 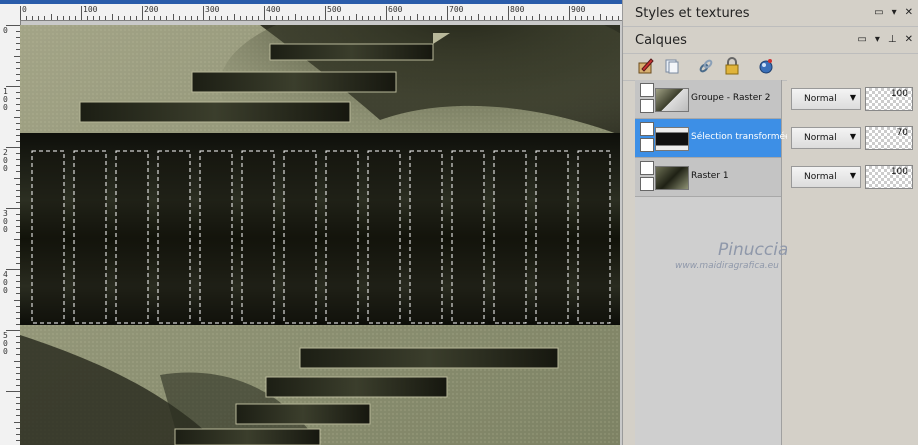 What do you see at coordinates (732, 66) in the screenshot?
I see `lock-icon` at bounding box center [732, 66].